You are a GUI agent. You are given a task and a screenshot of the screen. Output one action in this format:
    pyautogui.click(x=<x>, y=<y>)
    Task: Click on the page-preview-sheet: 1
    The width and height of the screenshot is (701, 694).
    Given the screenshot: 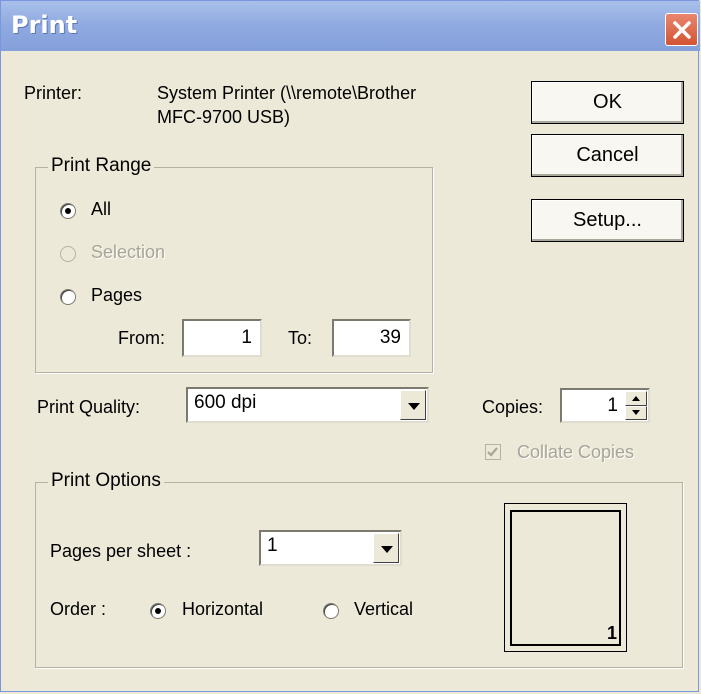 What is the action you would take?
    pyautogui.click(x=565, y=578)
    